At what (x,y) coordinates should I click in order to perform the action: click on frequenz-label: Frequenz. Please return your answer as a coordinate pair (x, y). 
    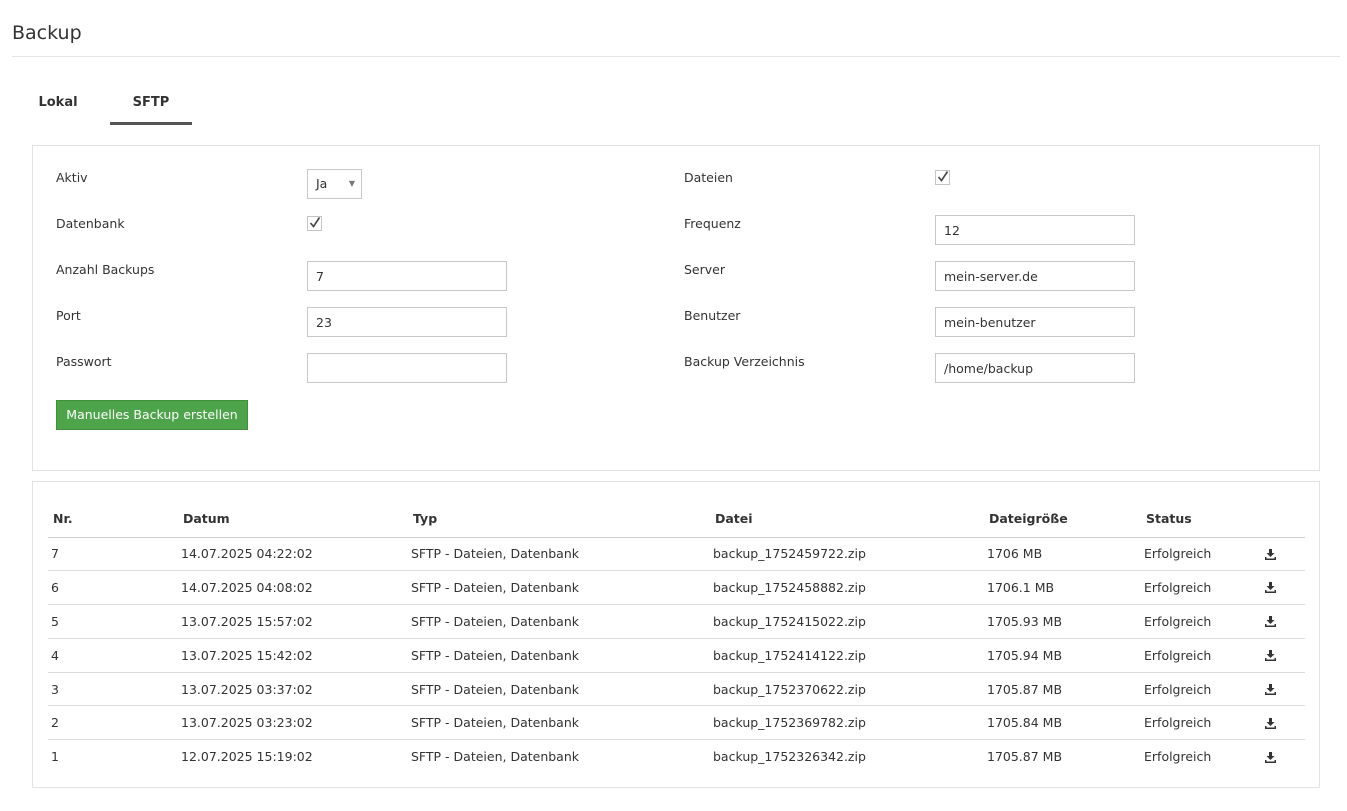
    Looking at the image, I should click on (712, 223).